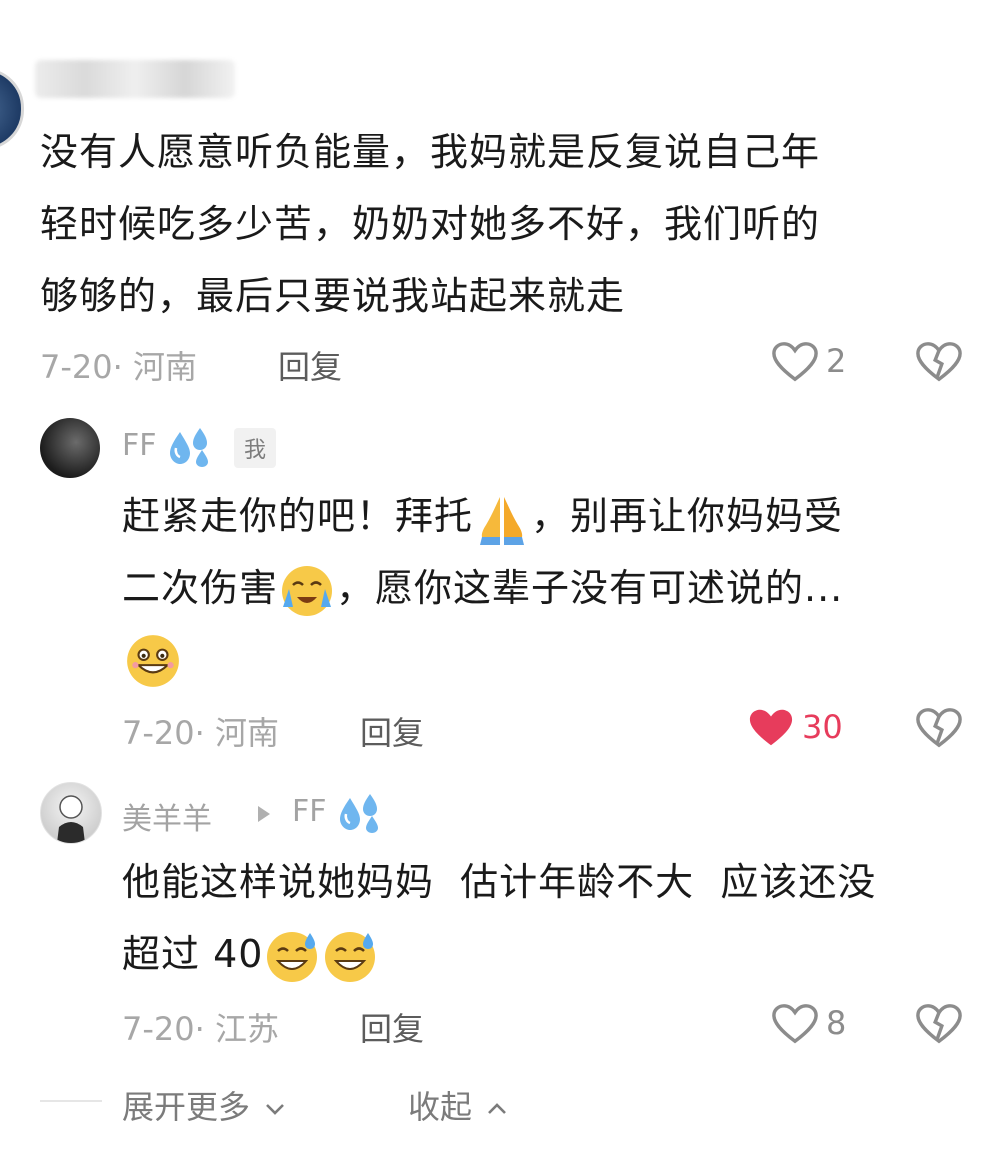 This screenshot has width=981, height=1161. Describe the element at coordinates (255, 448) in the screenshot. I see `author-self-tag: 我` at that location.